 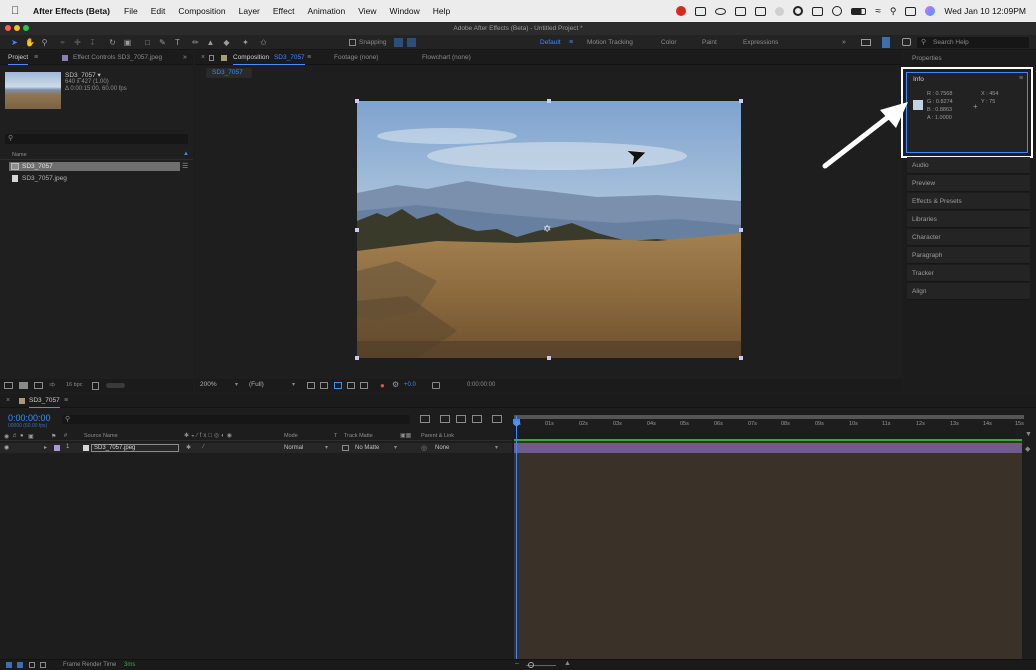 What do you see at coordinates (31, 436) in the screenshot?
I see `lock-toggle-icon: ▣` at bounding box center [31, 436].